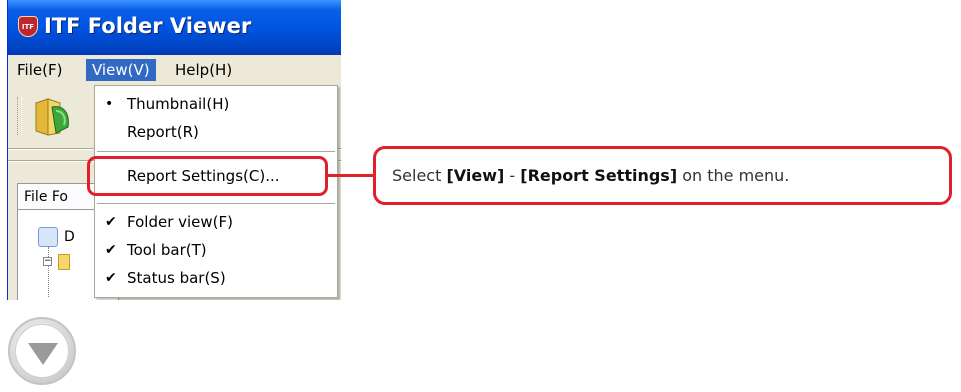 The width and height of the screenshot is (961, 392). I want to click on tree-collapse-icon: −, so click(47, 261).